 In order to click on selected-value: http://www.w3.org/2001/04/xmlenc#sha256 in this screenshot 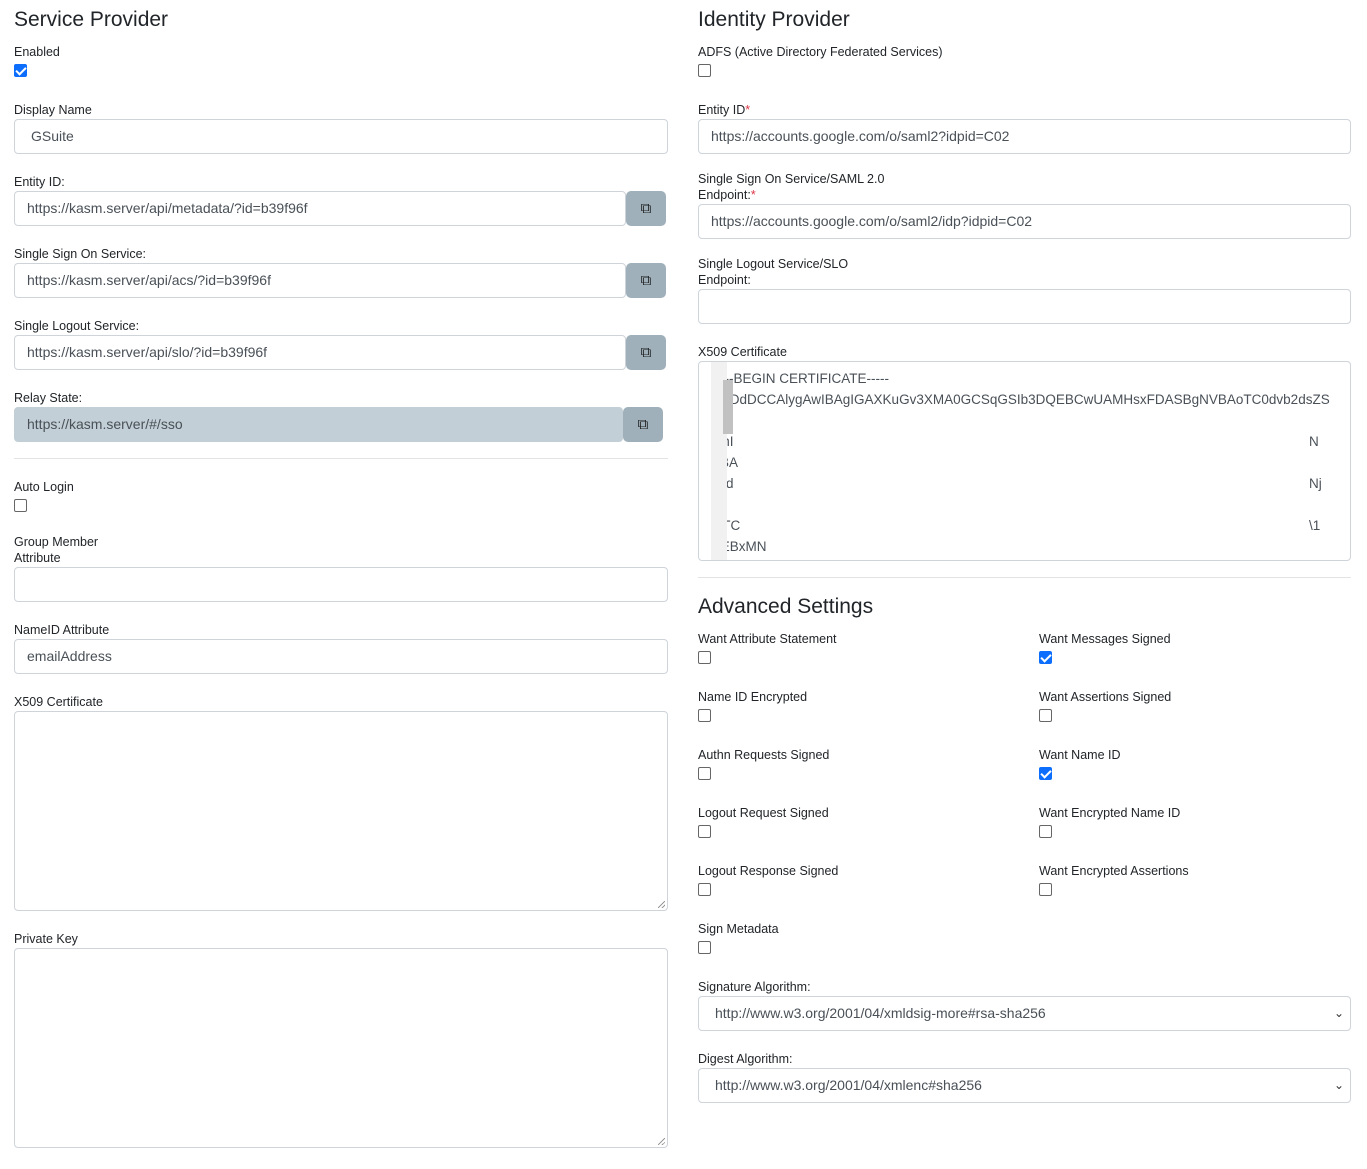, I will do `click(848, 1085)`.